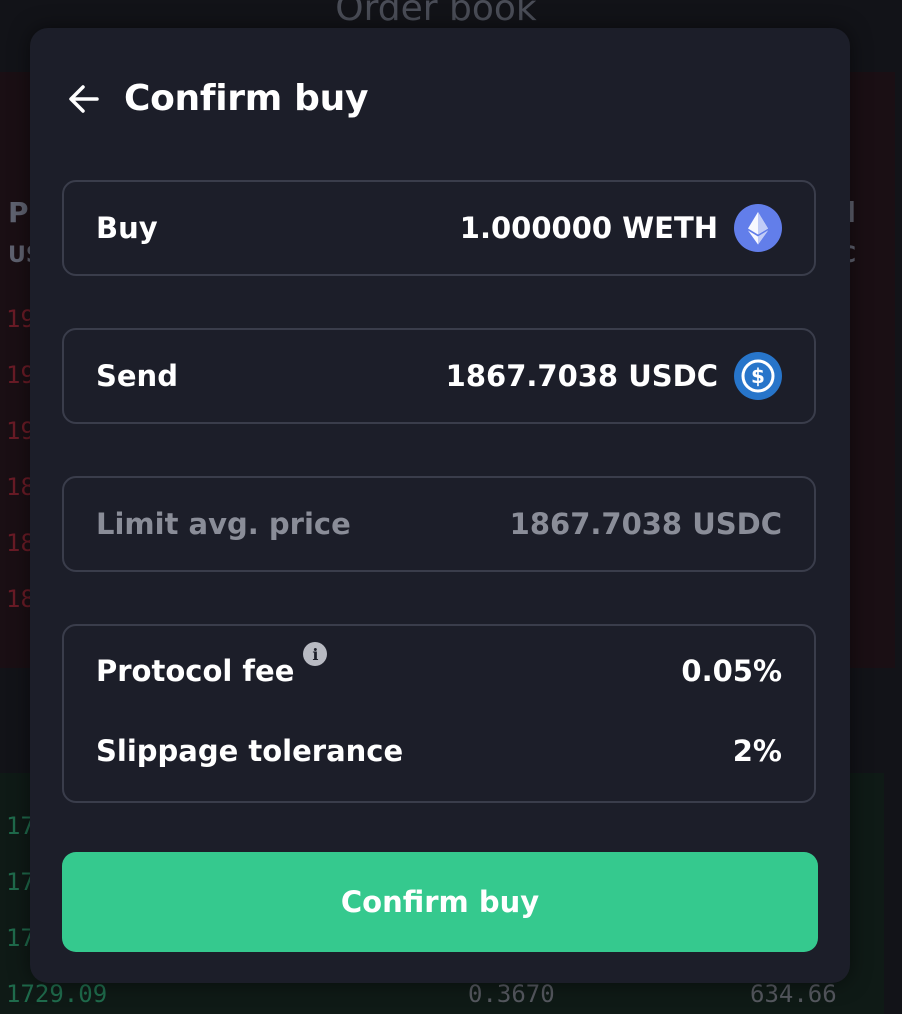 The image size is (902, 1014). I want to click on price-header: P, so click(18, 212).